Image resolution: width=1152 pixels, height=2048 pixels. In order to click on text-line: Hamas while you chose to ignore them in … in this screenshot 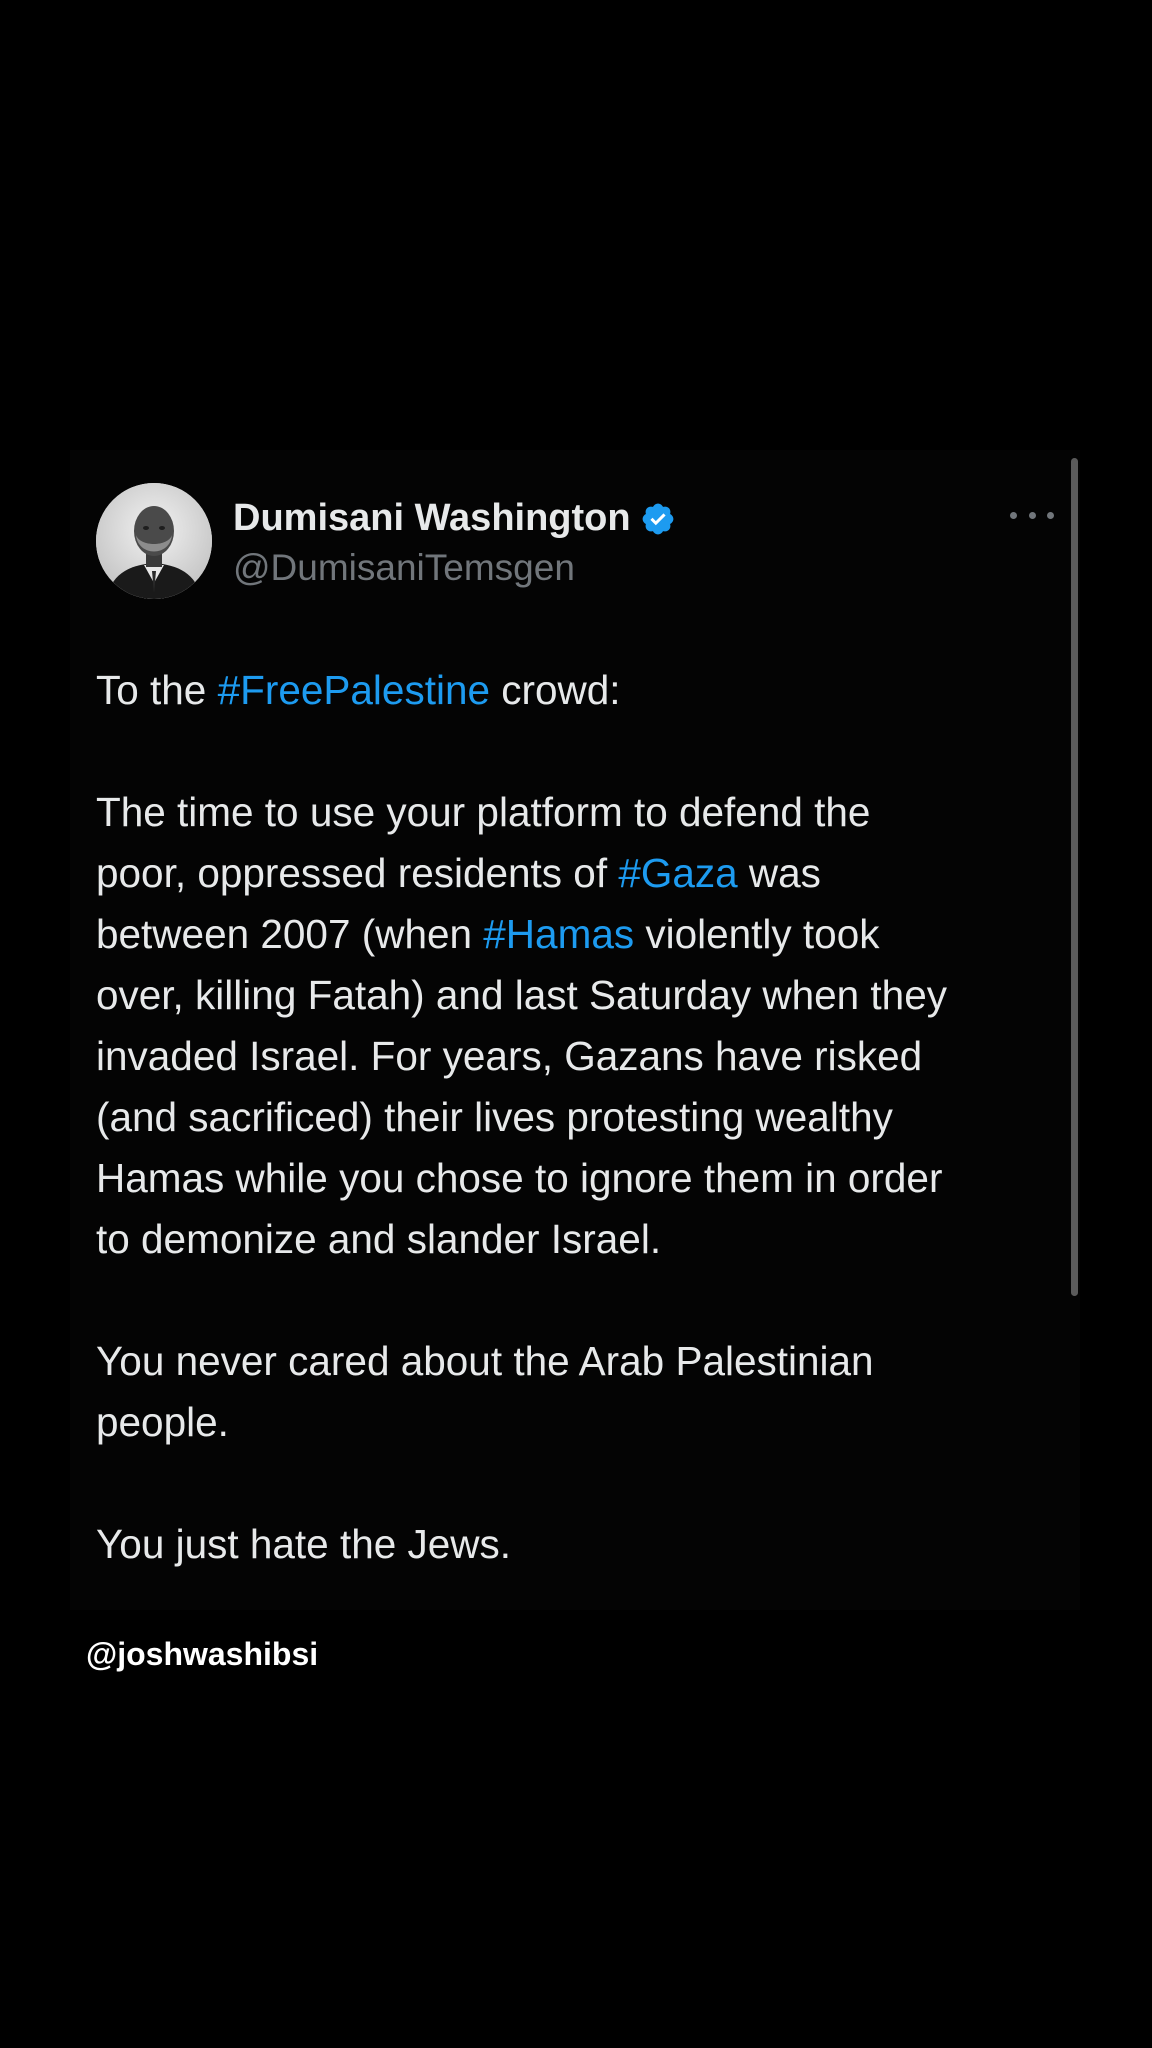, I will do `click(519, 1178)`.